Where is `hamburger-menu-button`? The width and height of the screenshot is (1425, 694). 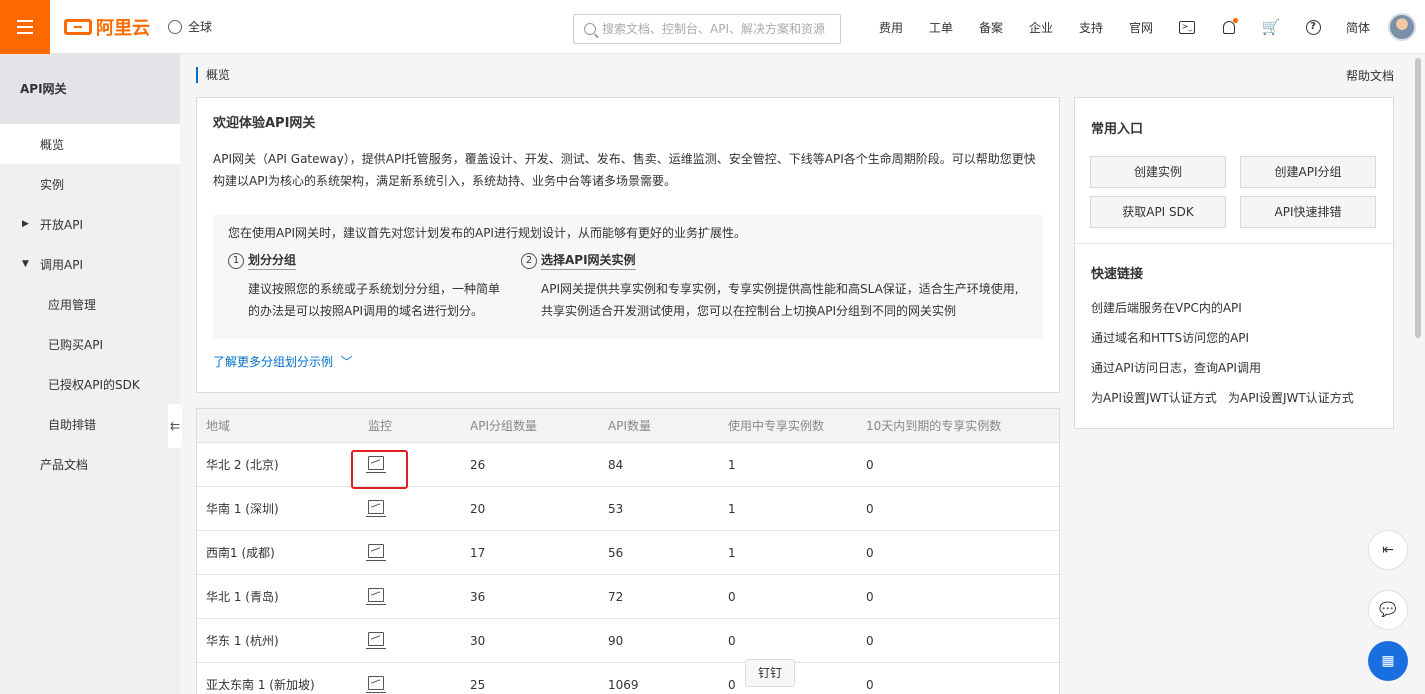
hamburger-menu-button is located at coordinates (25, 27).